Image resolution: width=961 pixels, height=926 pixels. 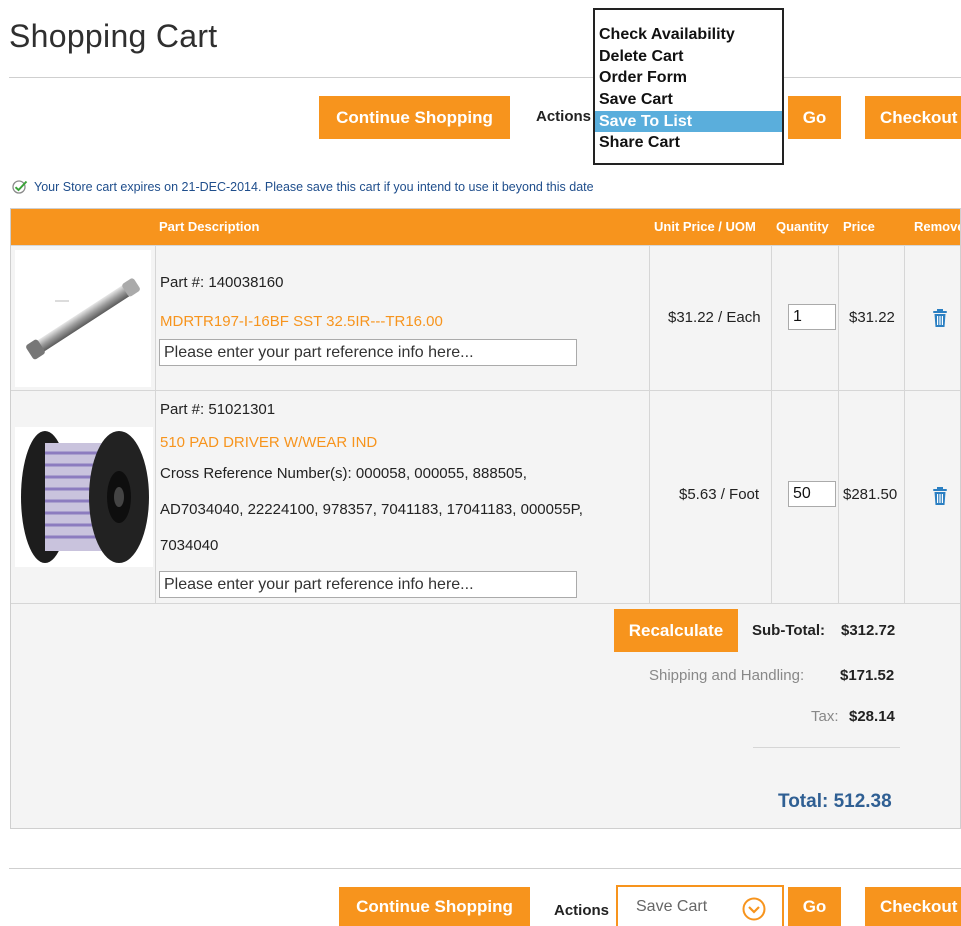 I want to click on unit-price: $5.63 / Foot, so click(x=719, y=494).